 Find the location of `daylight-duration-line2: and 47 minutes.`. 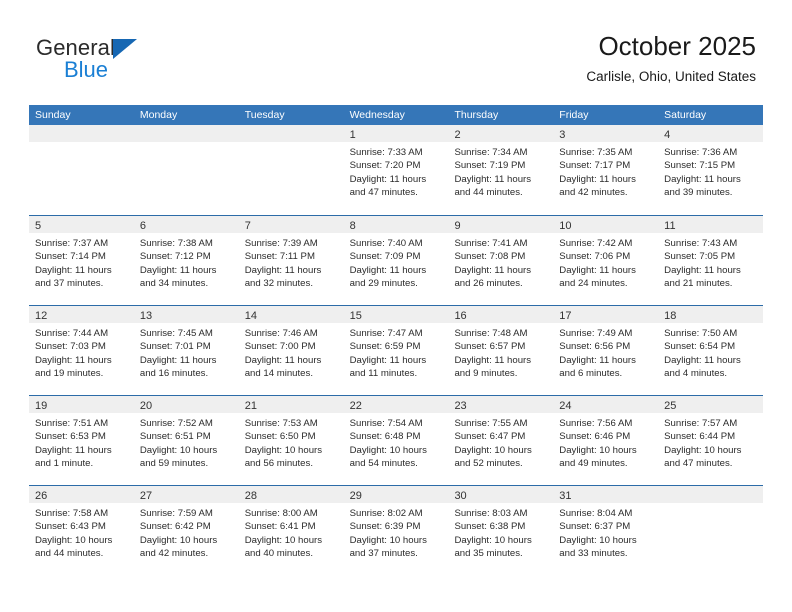

daylight-duration-line2: and 47 minutes. is located at coordinates (383, 193).